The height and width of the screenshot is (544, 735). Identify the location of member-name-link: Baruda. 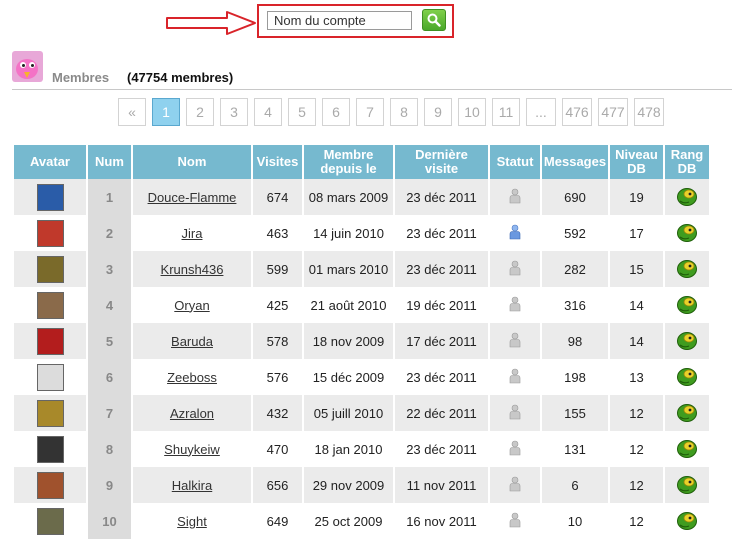
(192, 341).